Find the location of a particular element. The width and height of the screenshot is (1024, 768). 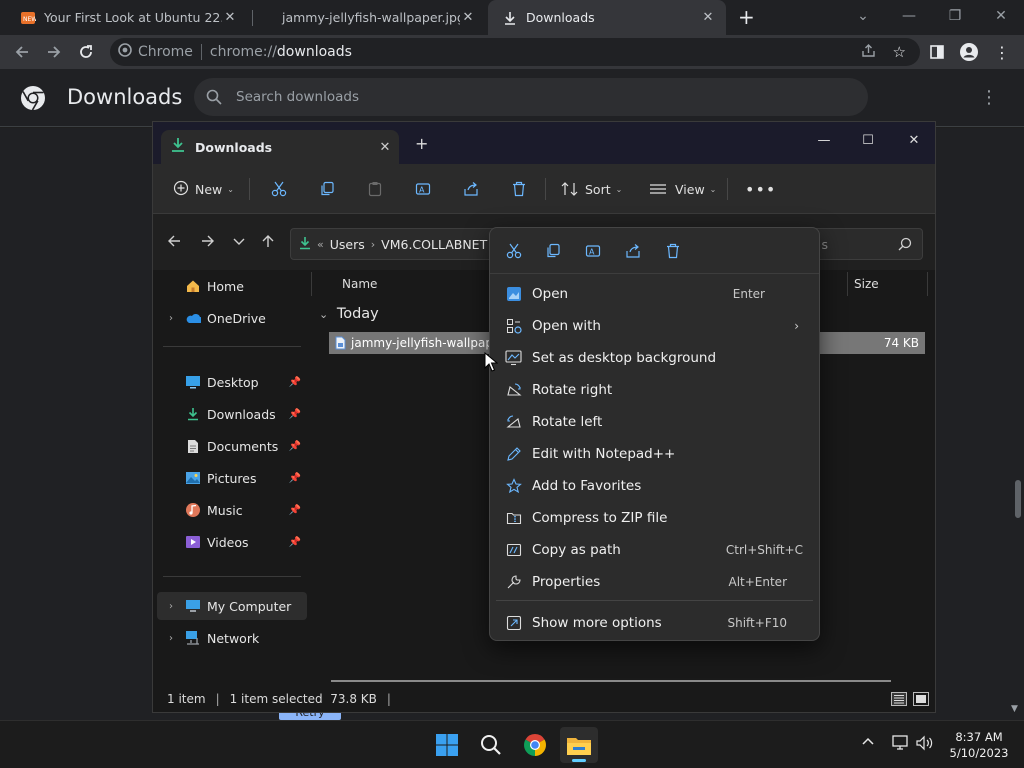

volume-icon is located at coordinates (925, 745).